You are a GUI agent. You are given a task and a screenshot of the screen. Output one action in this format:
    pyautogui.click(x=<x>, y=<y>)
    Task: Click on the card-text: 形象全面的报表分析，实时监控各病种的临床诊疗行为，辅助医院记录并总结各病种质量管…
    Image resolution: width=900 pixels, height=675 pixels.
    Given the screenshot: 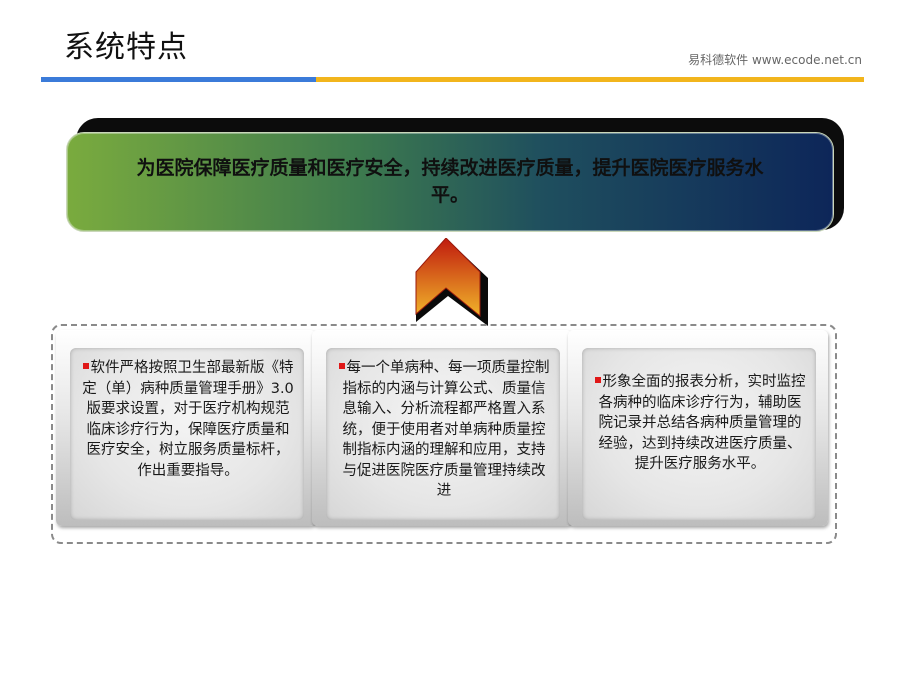 What is the action you would take?
    pyautogui.click(x=700, y=423)
    